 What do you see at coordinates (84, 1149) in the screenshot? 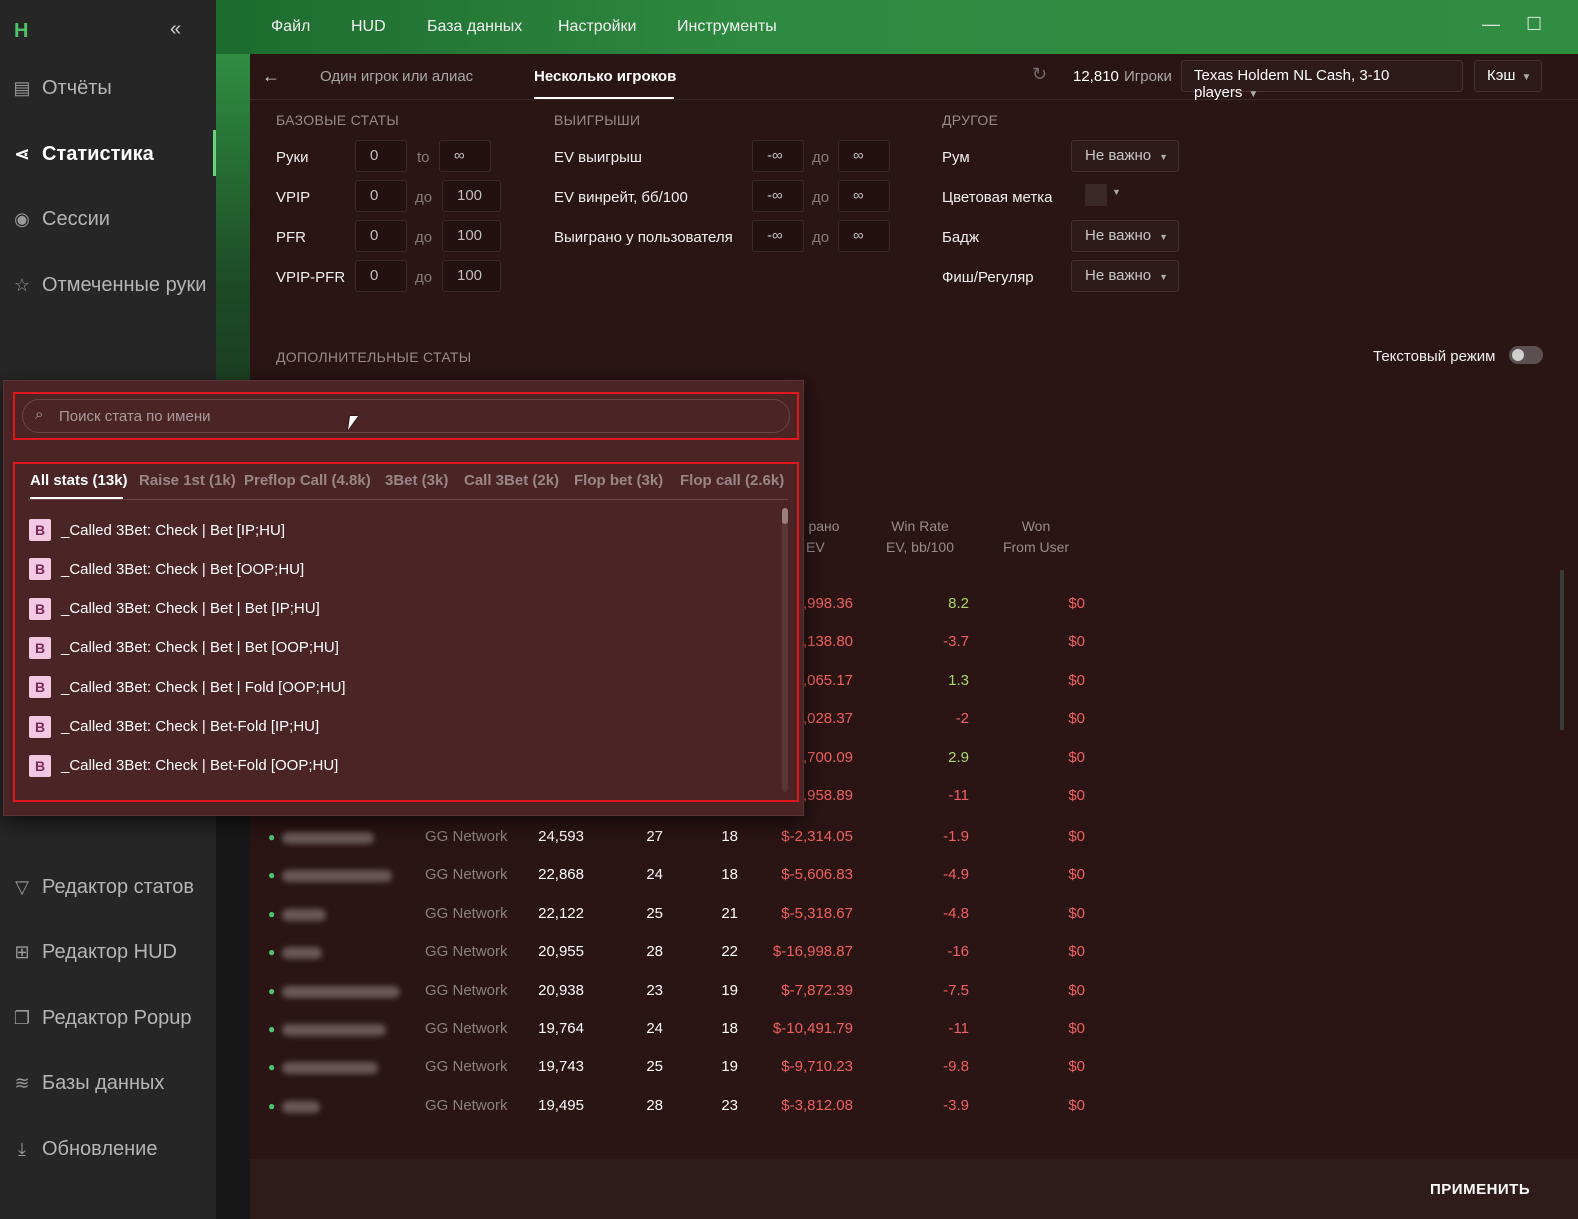
I see `sidebar-item-update: ⤓ Обновление` at bounding box center [84, 1149].